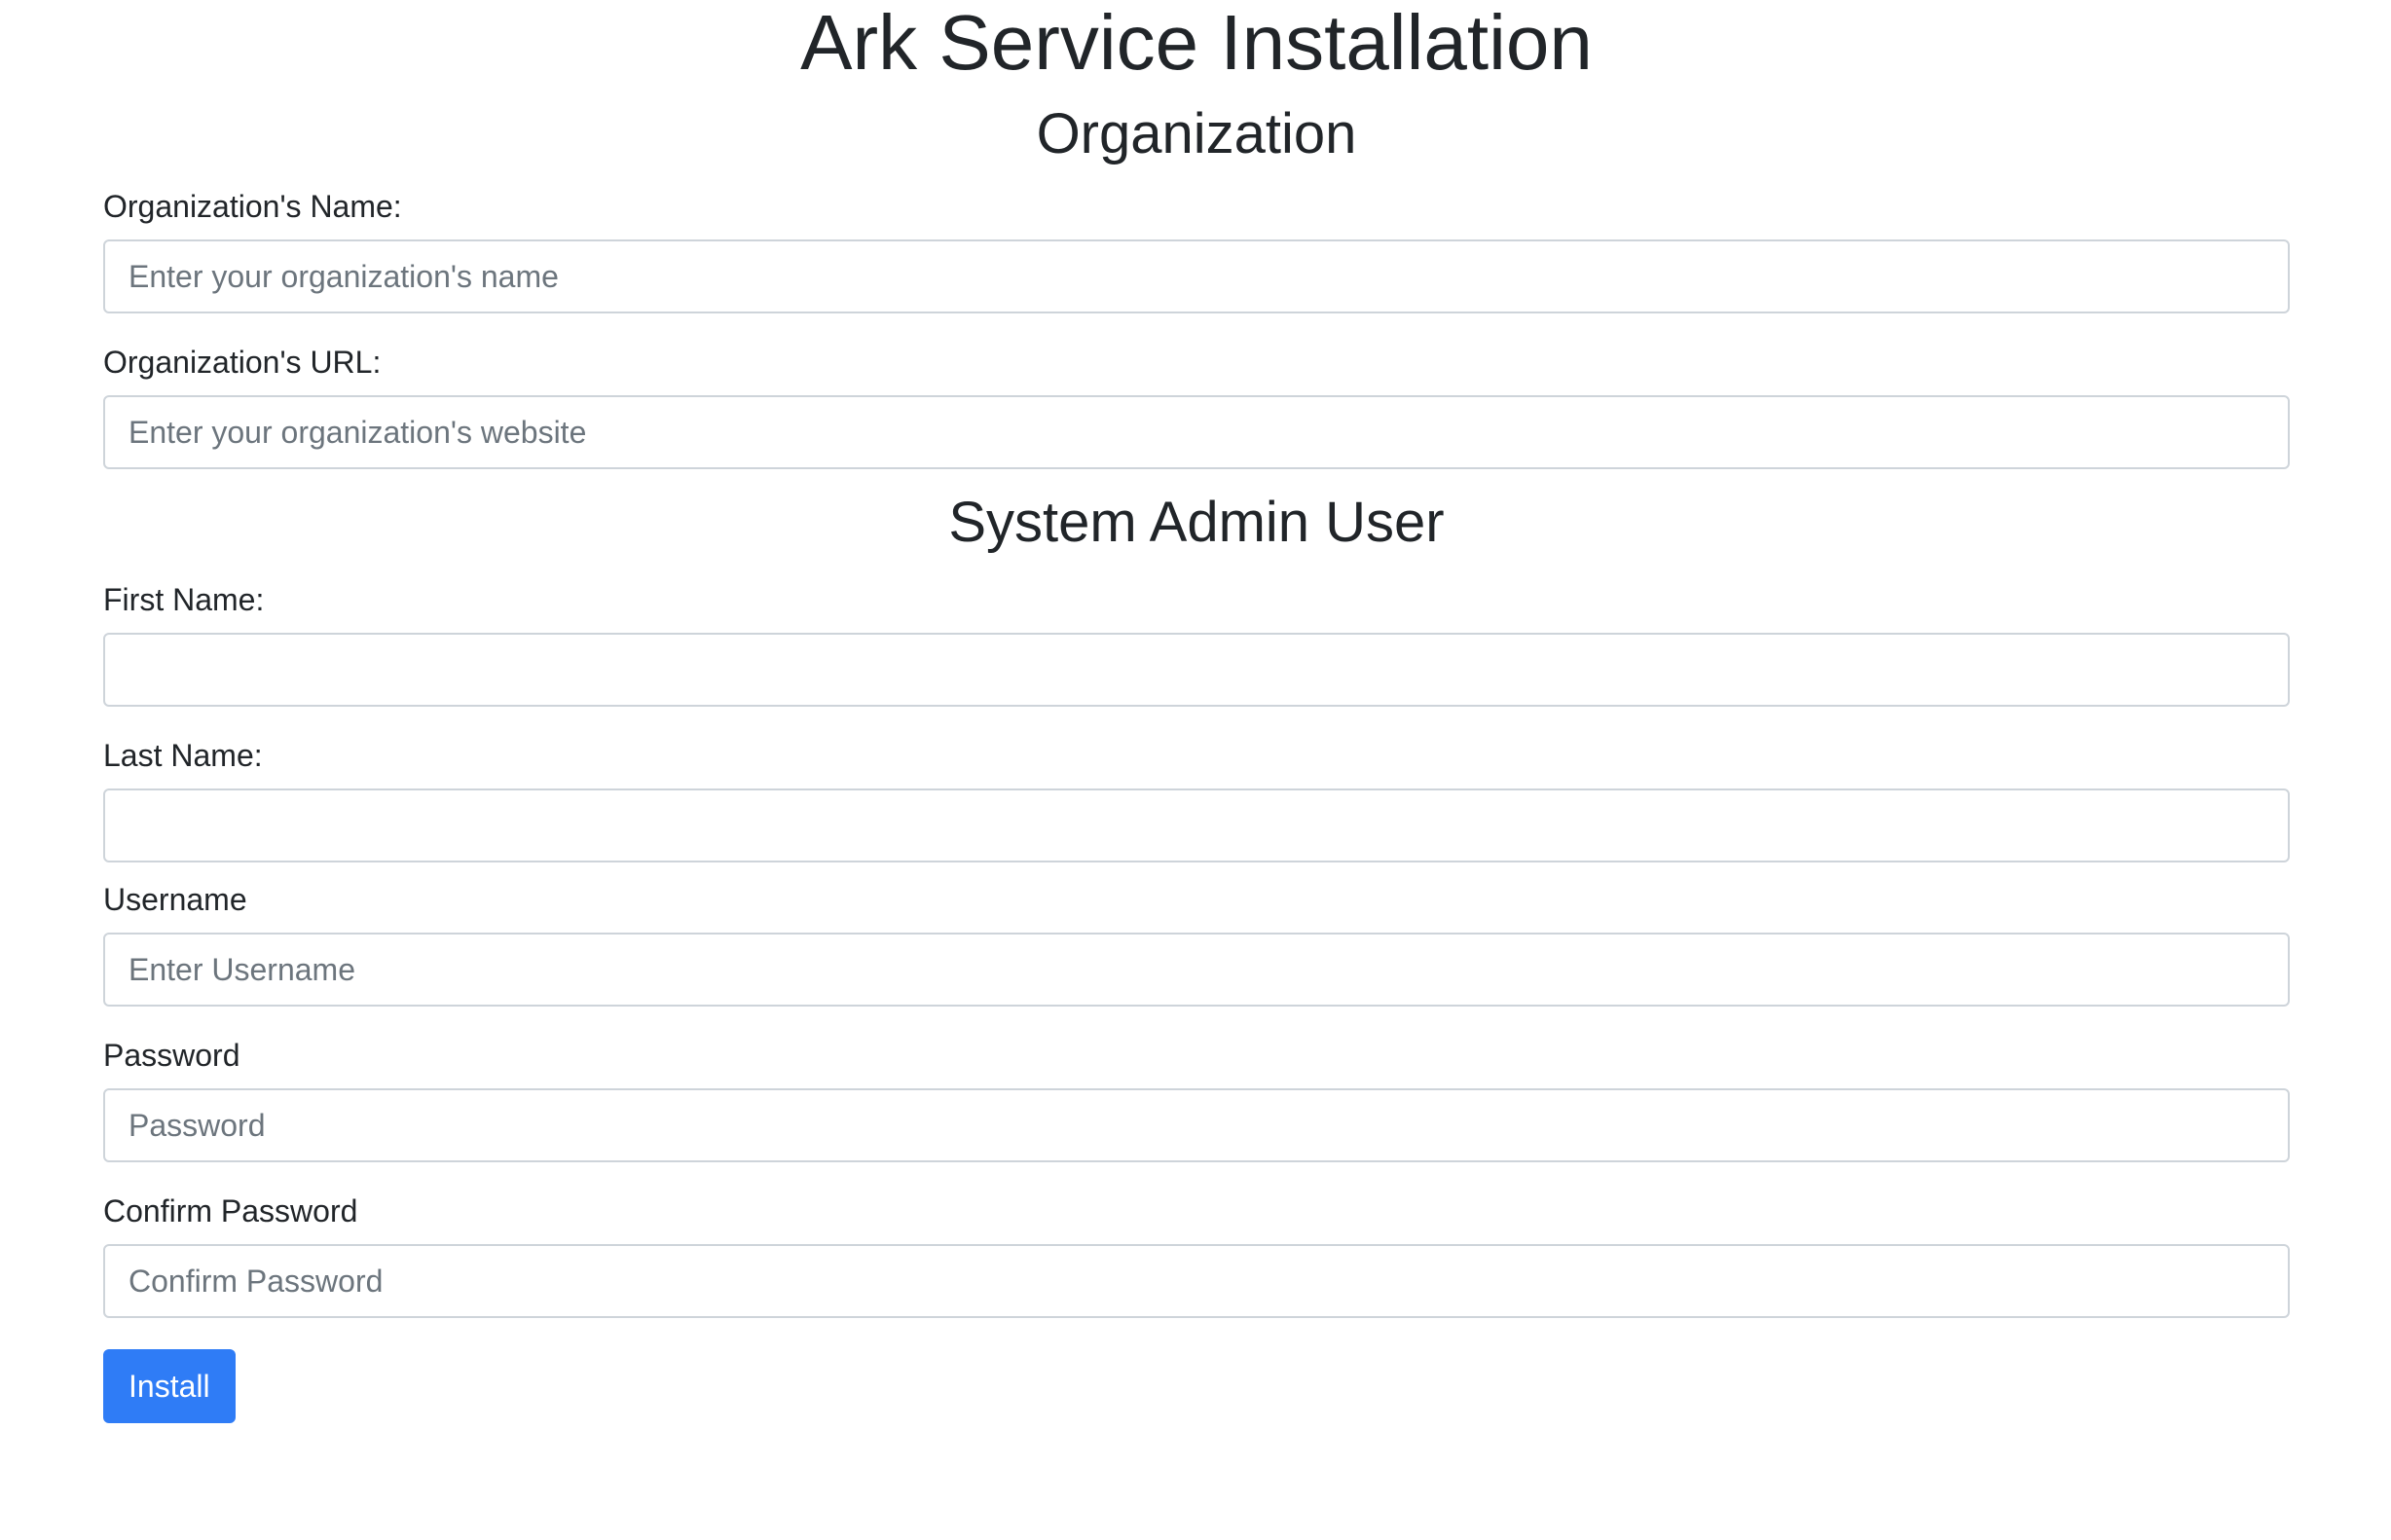  I want to click on password-label: Password, so click(171, 1055).